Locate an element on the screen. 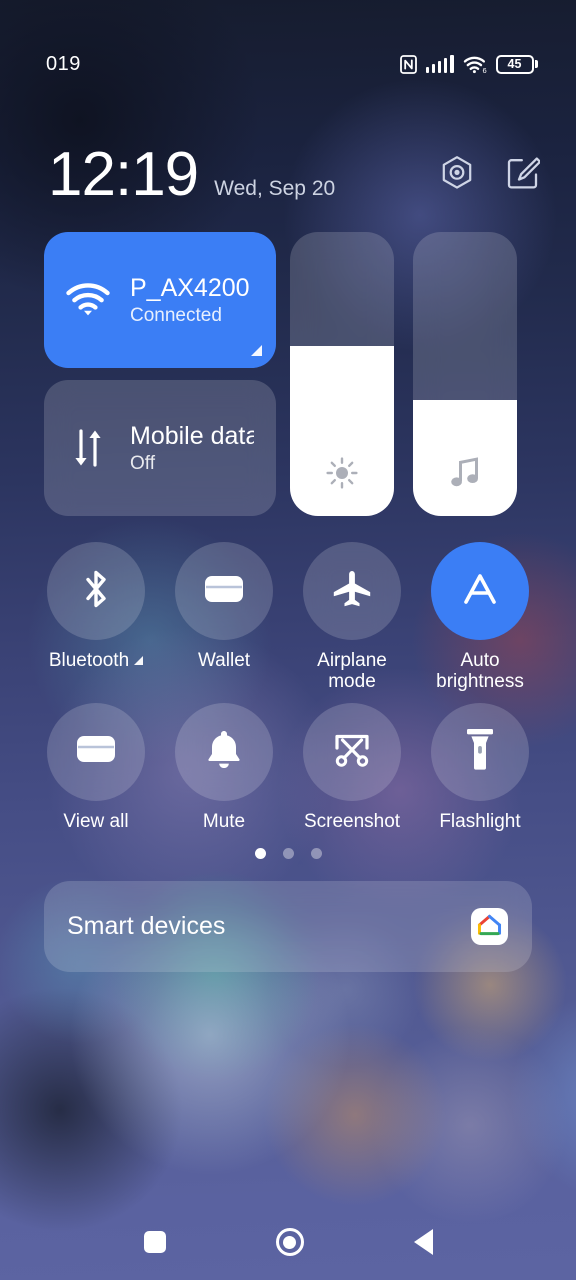 This screenshot has height=1280, width=576. navigation-bar is located at coordinates (288, 1242).